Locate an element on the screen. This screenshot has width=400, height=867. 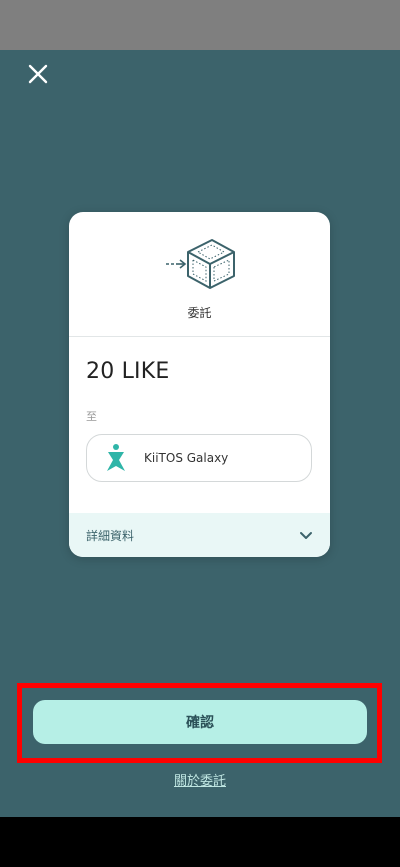
card-header: 委託 is located at coordinates (199, 274).